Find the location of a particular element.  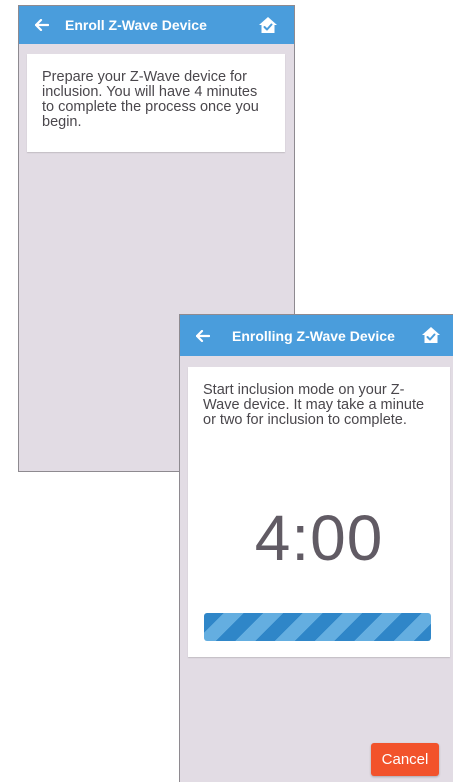

cancel-button: Cancel is located at coordinates (405, 759).